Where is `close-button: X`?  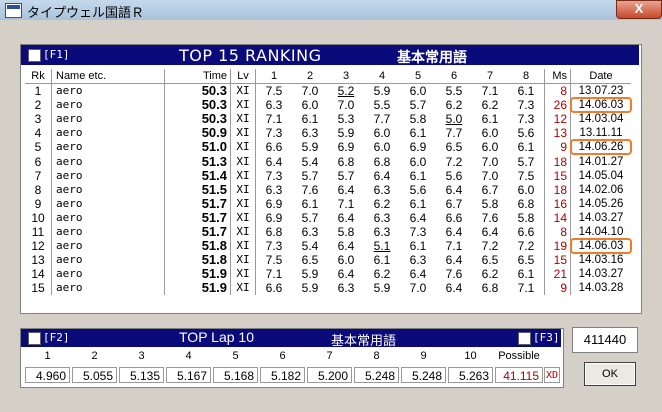 close-button: X is located at coordinates (639, 9).